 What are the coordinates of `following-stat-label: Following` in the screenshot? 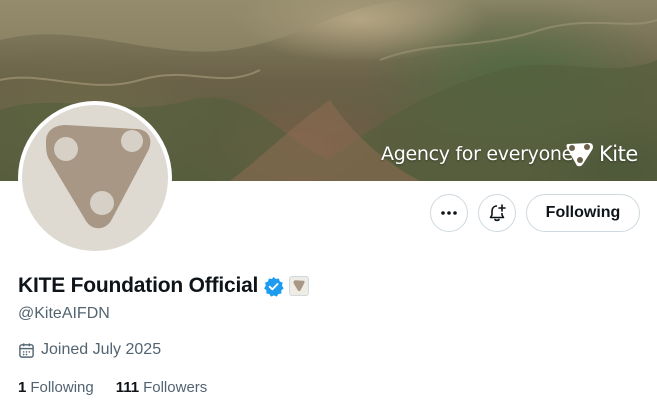 It's located at (62, 387).